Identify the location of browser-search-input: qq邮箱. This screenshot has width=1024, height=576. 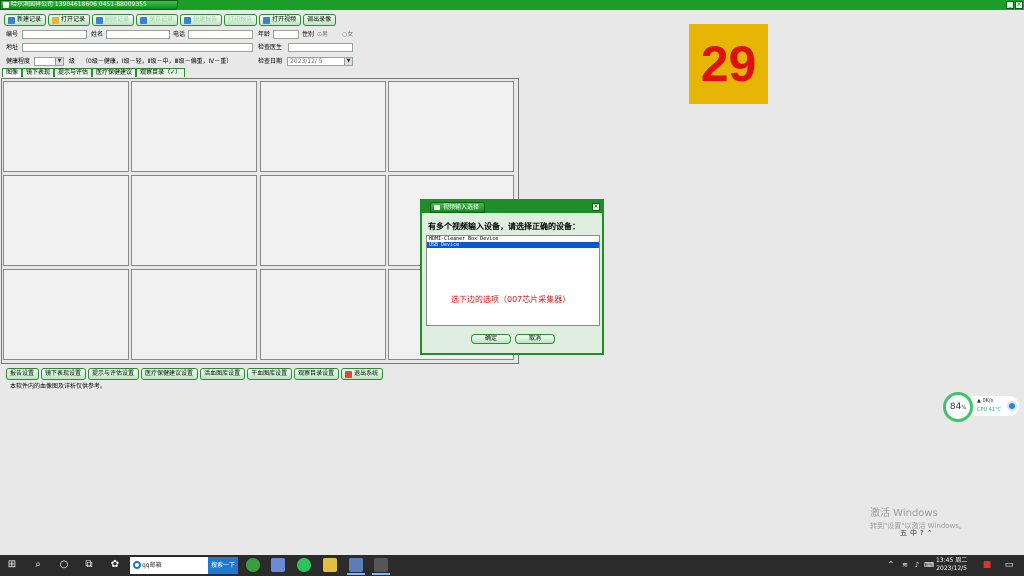
(169, 565).